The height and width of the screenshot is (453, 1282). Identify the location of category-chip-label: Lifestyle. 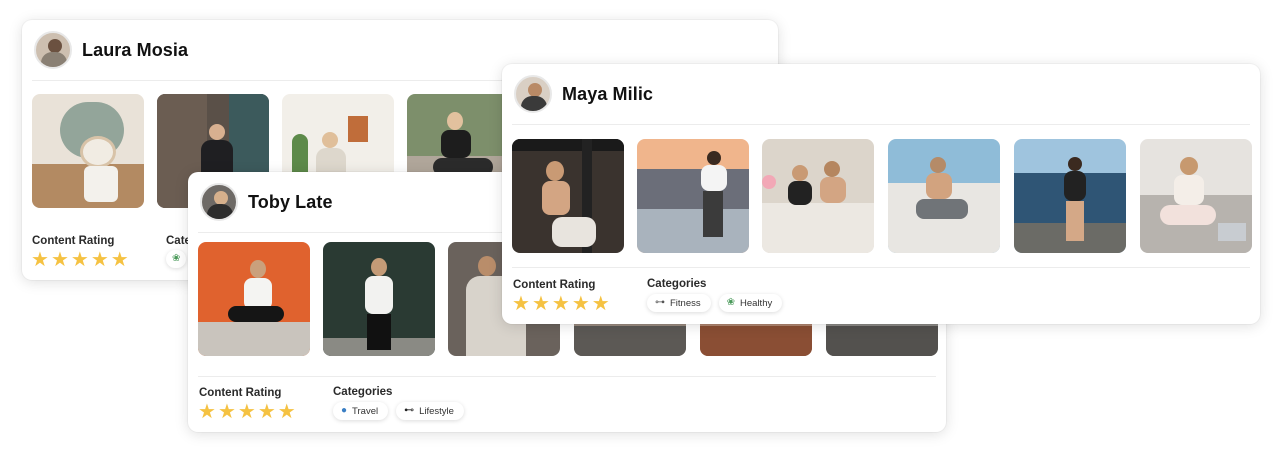
(436, 411).